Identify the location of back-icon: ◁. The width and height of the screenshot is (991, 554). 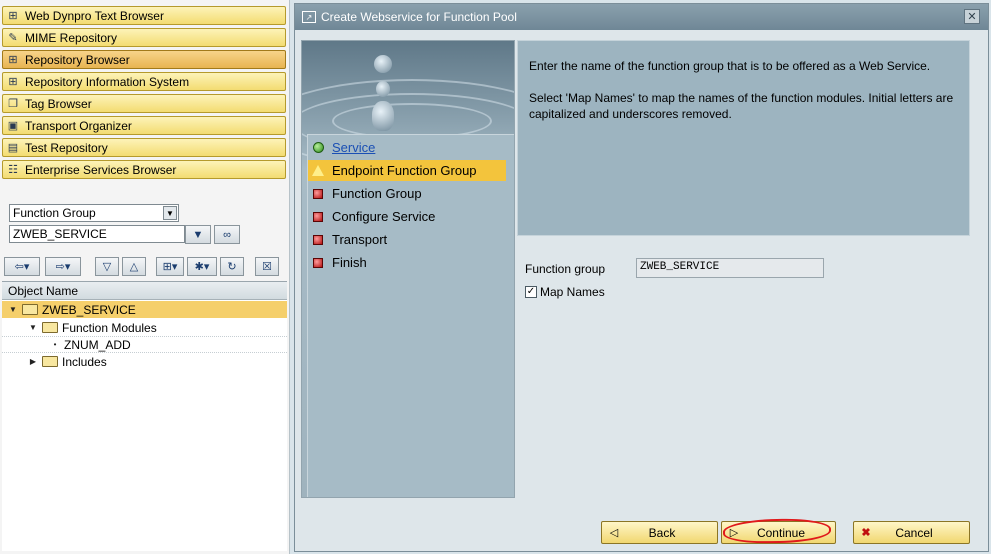
(614, 533).